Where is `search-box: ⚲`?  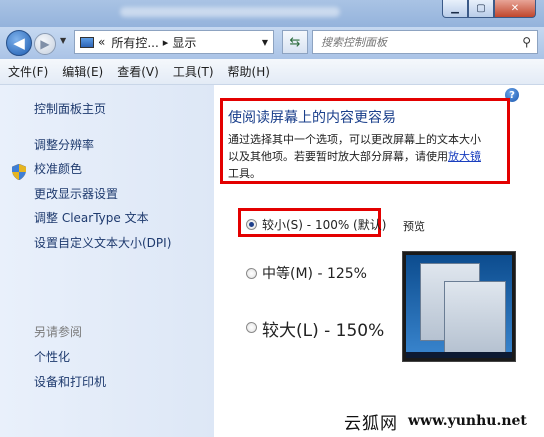 search-box: ⚲ is located at coordinates (425, 42).